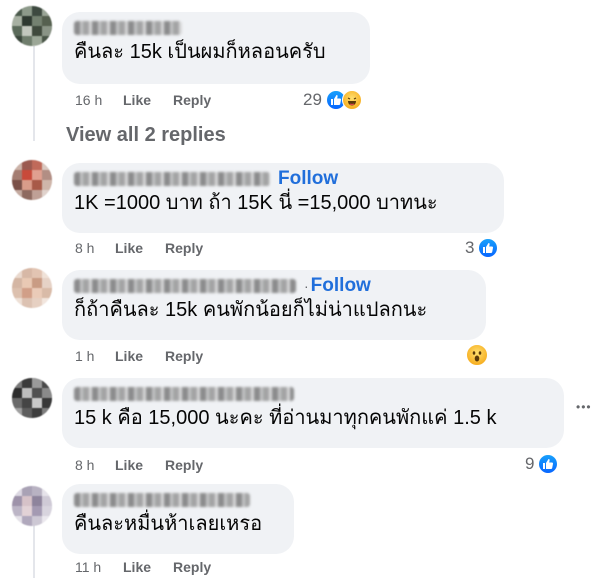 Image resolution: width=600 pixels, height=578 pixels. Describe the element at coordinates (251, 310) in the screenshot. I see `comment-text: ก็ถ้าคืนละ 15k คนพักน้อยก็ไม่น่าแปลกนะ` at that location.